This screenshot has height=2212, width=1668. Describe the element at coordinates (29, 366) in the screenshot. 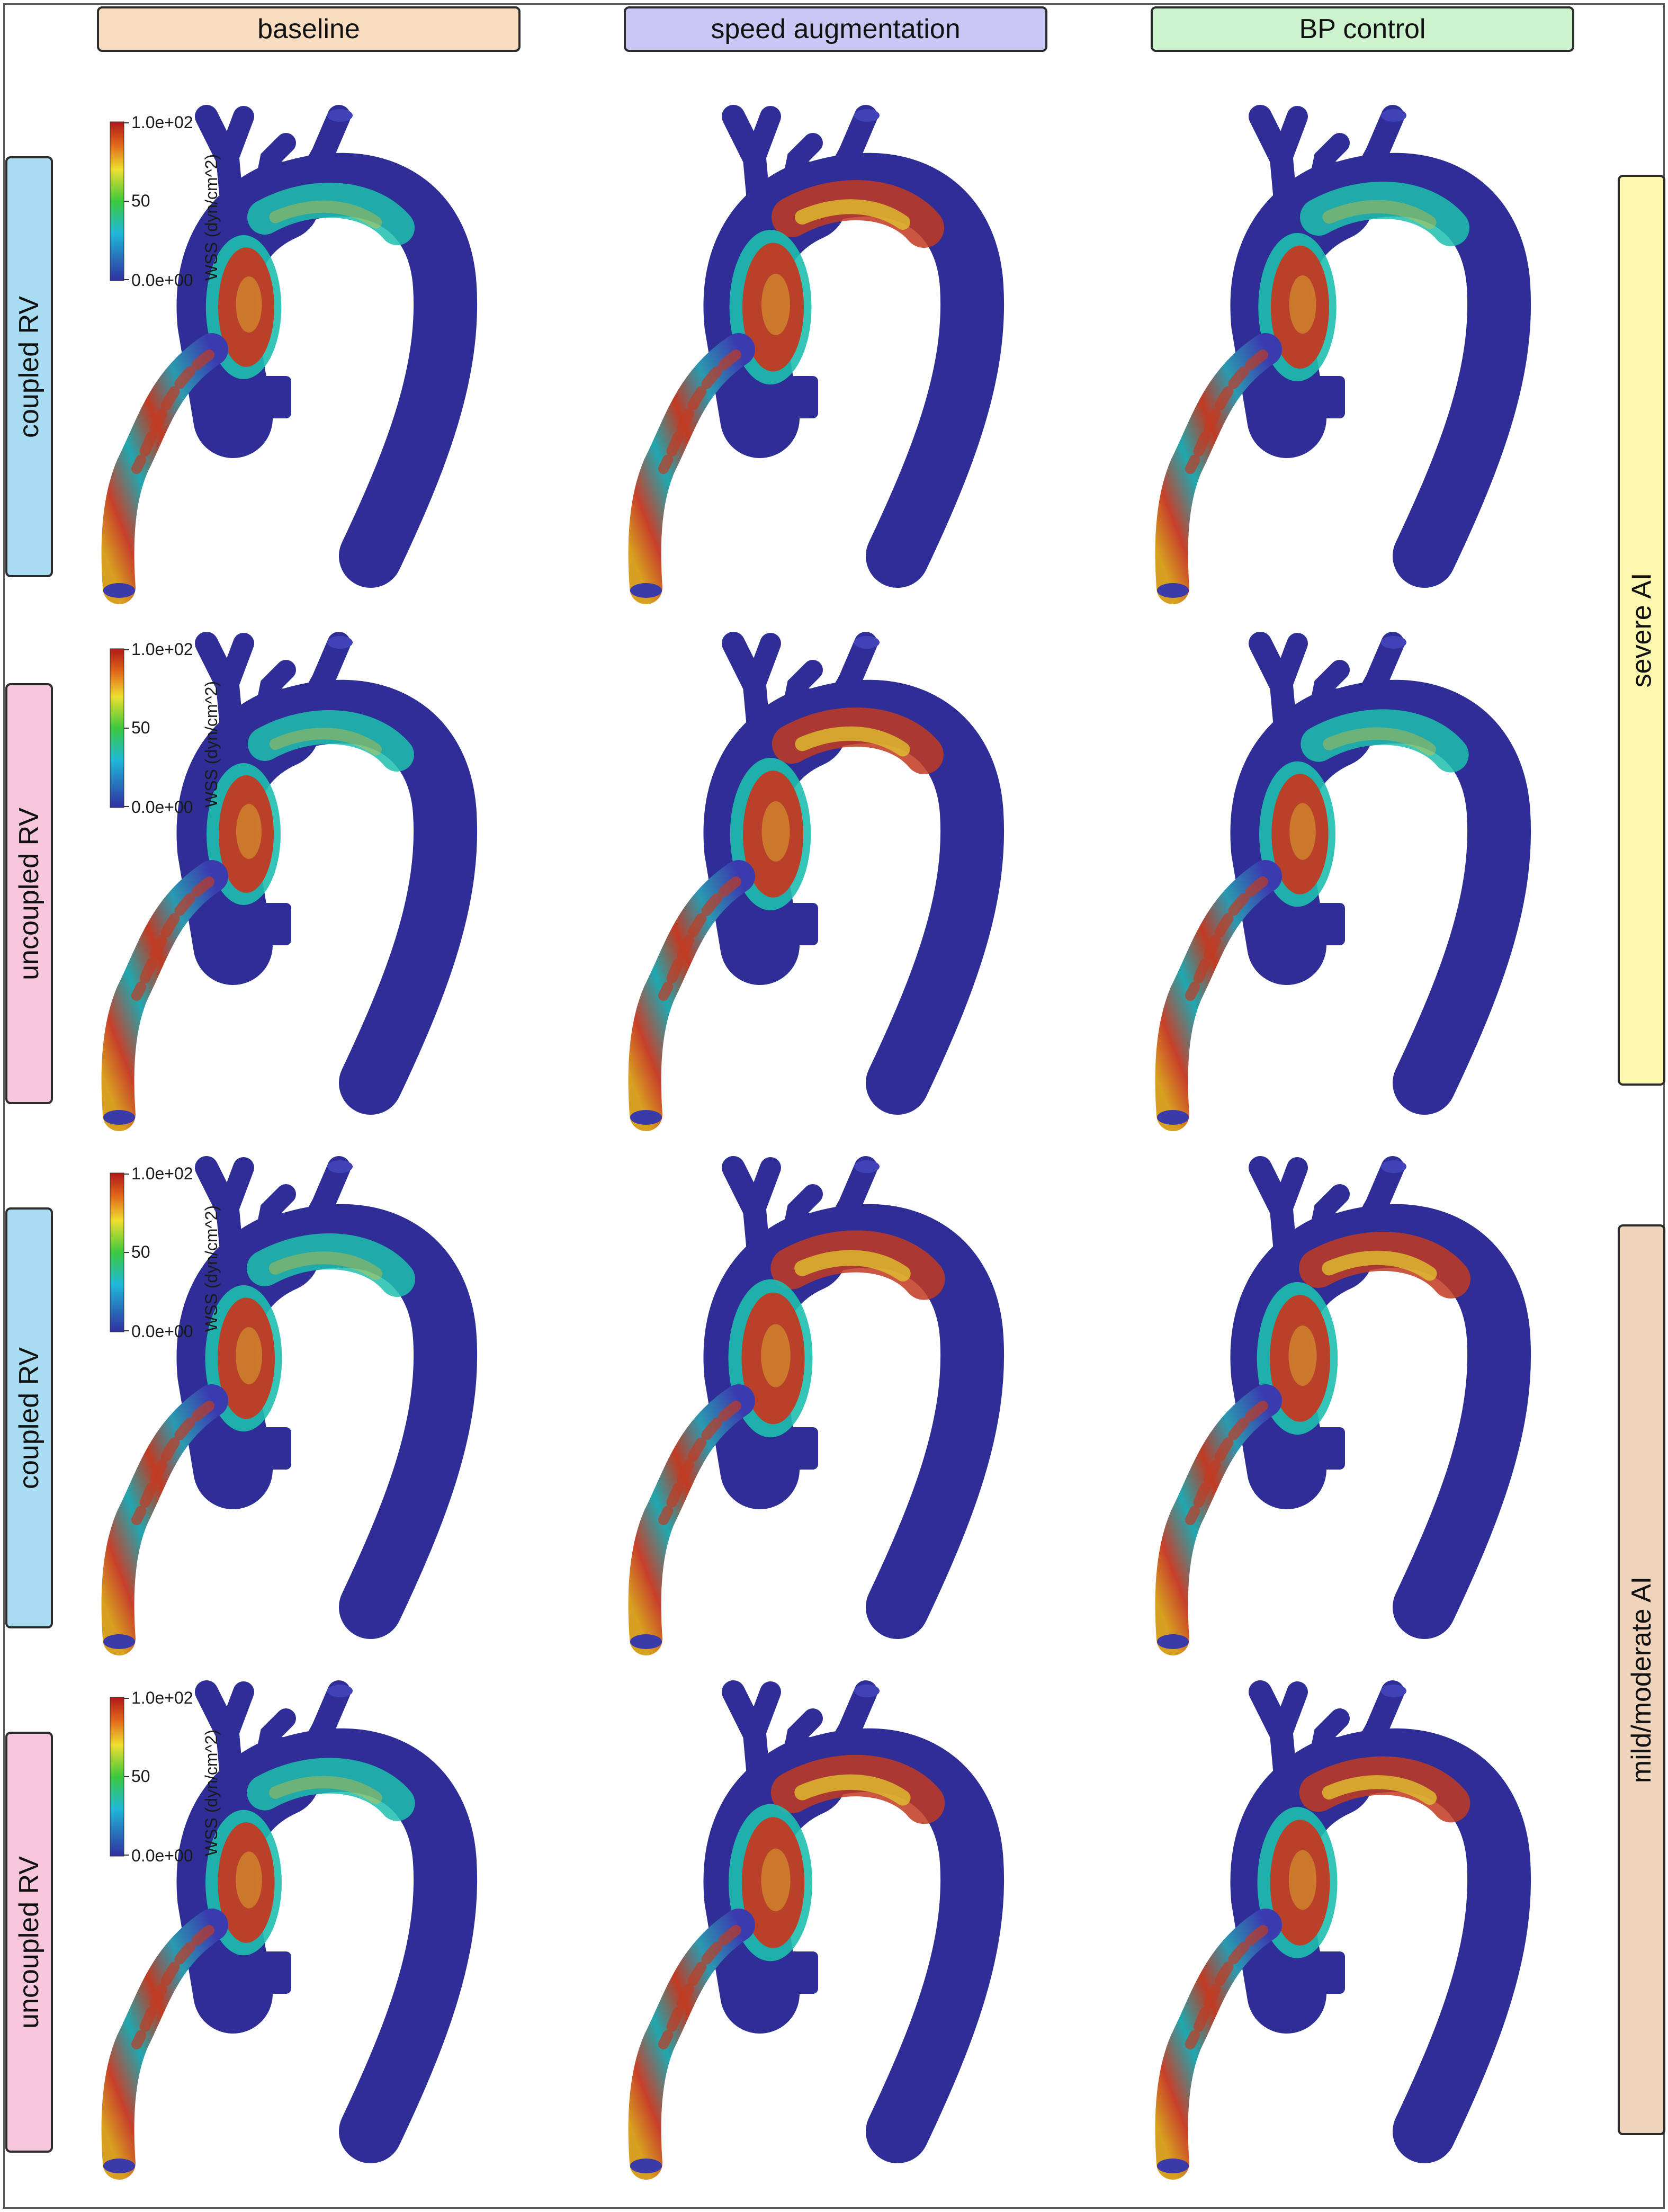

I see `row-label-1: coupled RV` at that location.